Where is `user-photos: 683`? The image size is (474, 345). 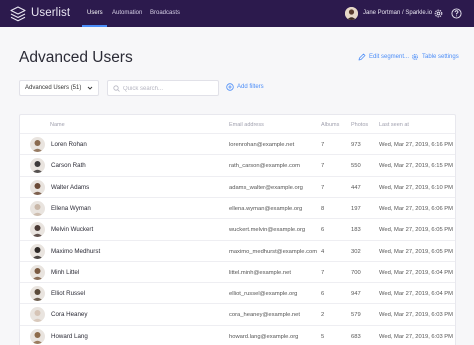
user-photos: 683 is located at coordinates (356, 336).